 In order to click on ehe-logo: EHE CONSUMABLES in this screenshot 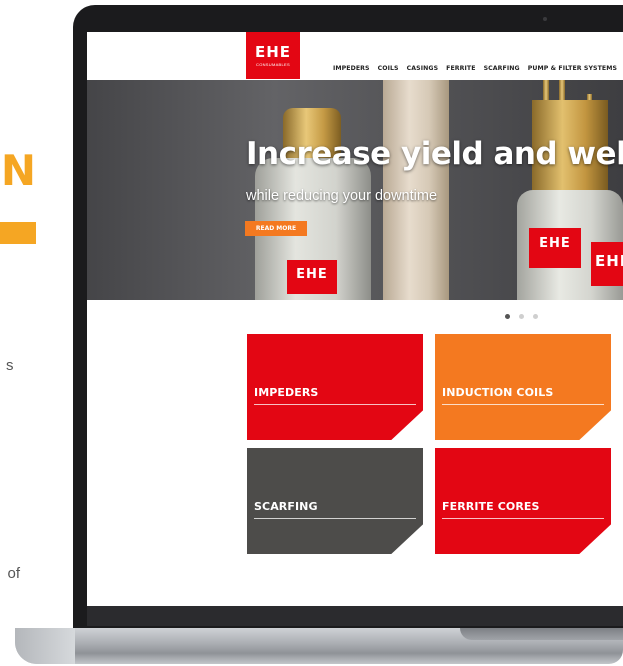, I will do `click(273, 55)`.